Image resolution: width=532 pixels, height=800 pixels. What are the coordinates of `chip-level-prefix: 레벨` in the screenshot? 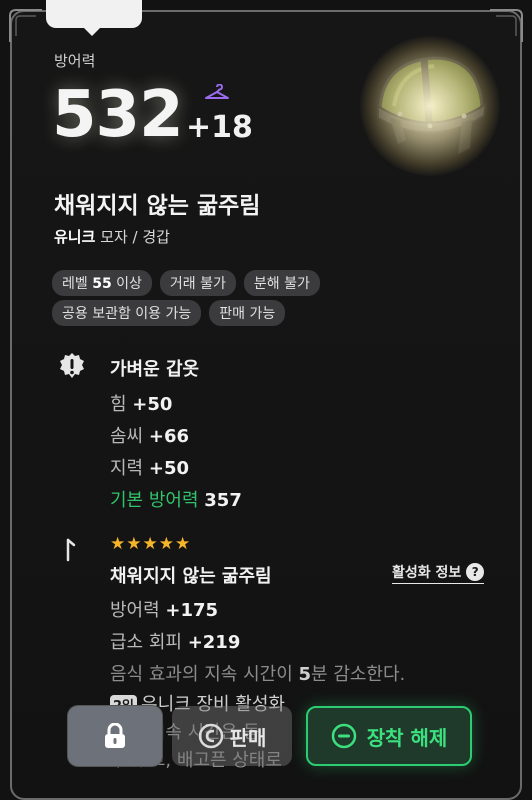 It's located at (75, 284).